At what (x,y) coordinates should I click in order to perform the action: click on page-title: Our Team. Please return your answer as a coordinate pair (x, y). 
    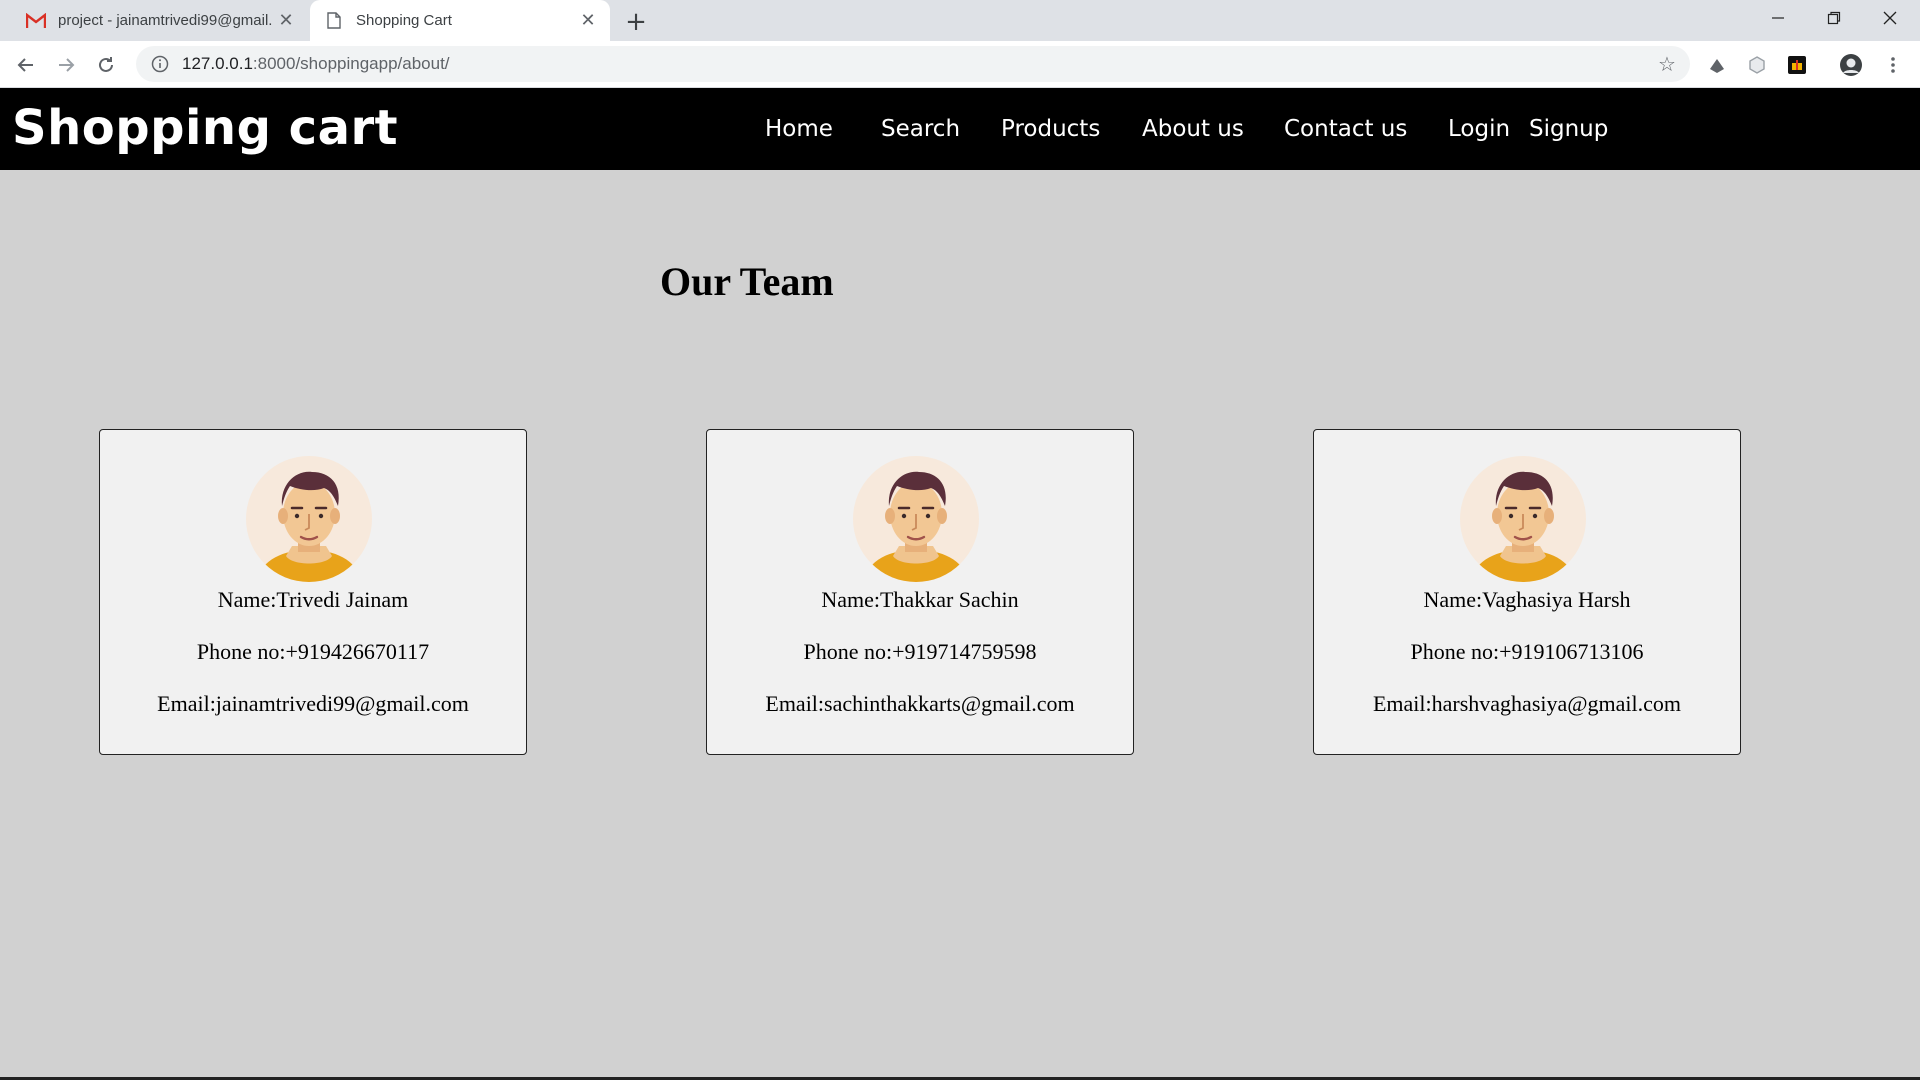
    Looking at the image, I should click on (747, 281).